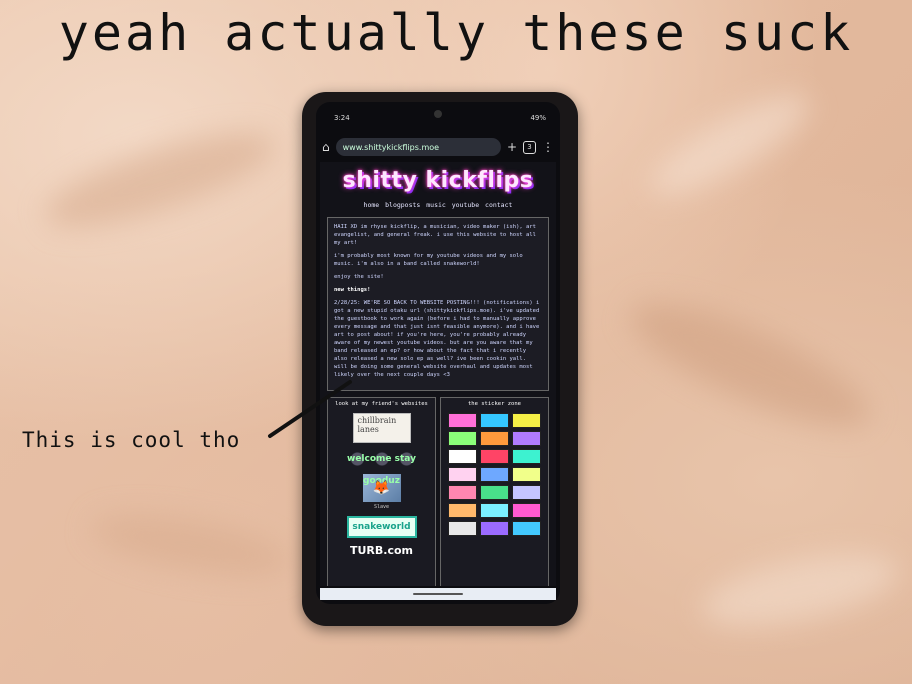 The height and width of the screenshot is (684, 912). I want to click on pointer-stroke, so click(310, 409).